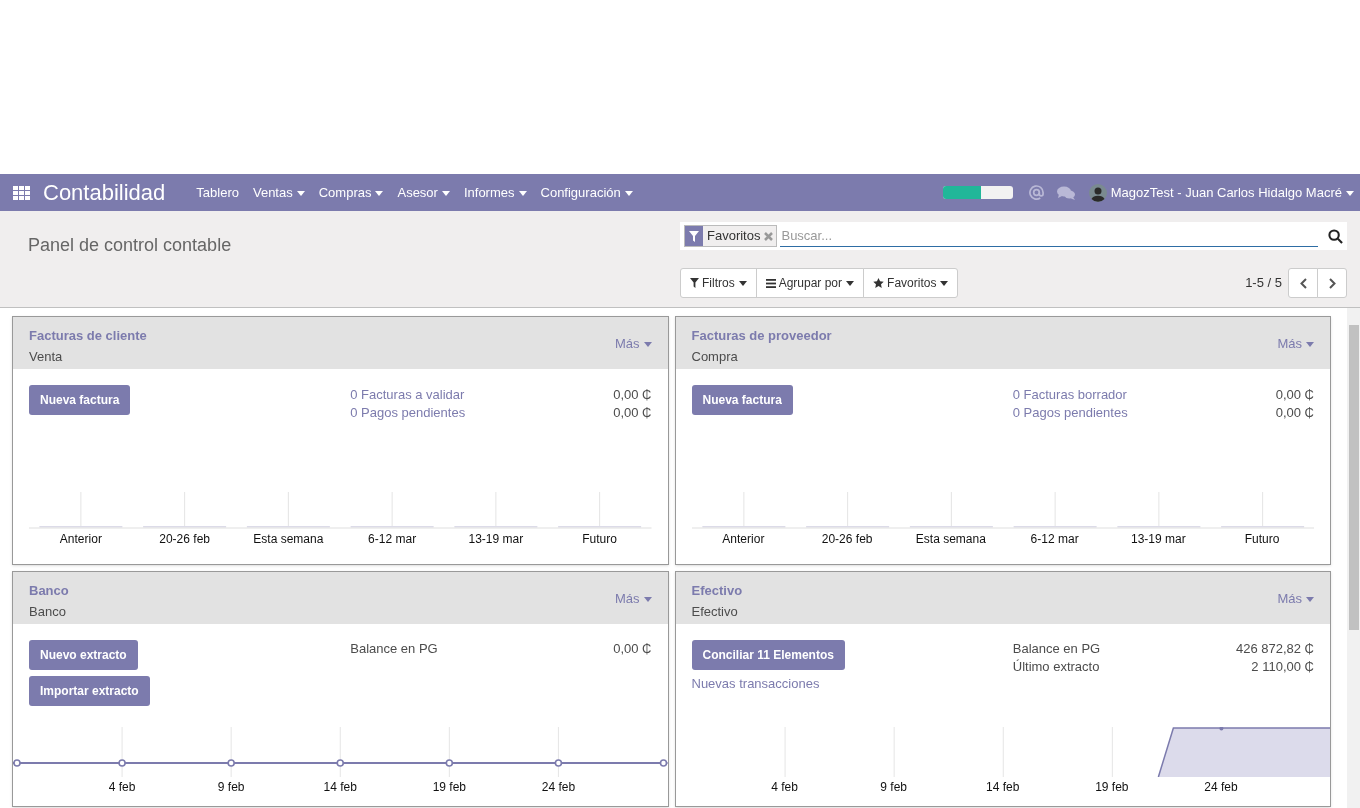 This screenshot has width=1360, height=808. I want to click on action-button: Nuevo extracto, so click(83, 655).